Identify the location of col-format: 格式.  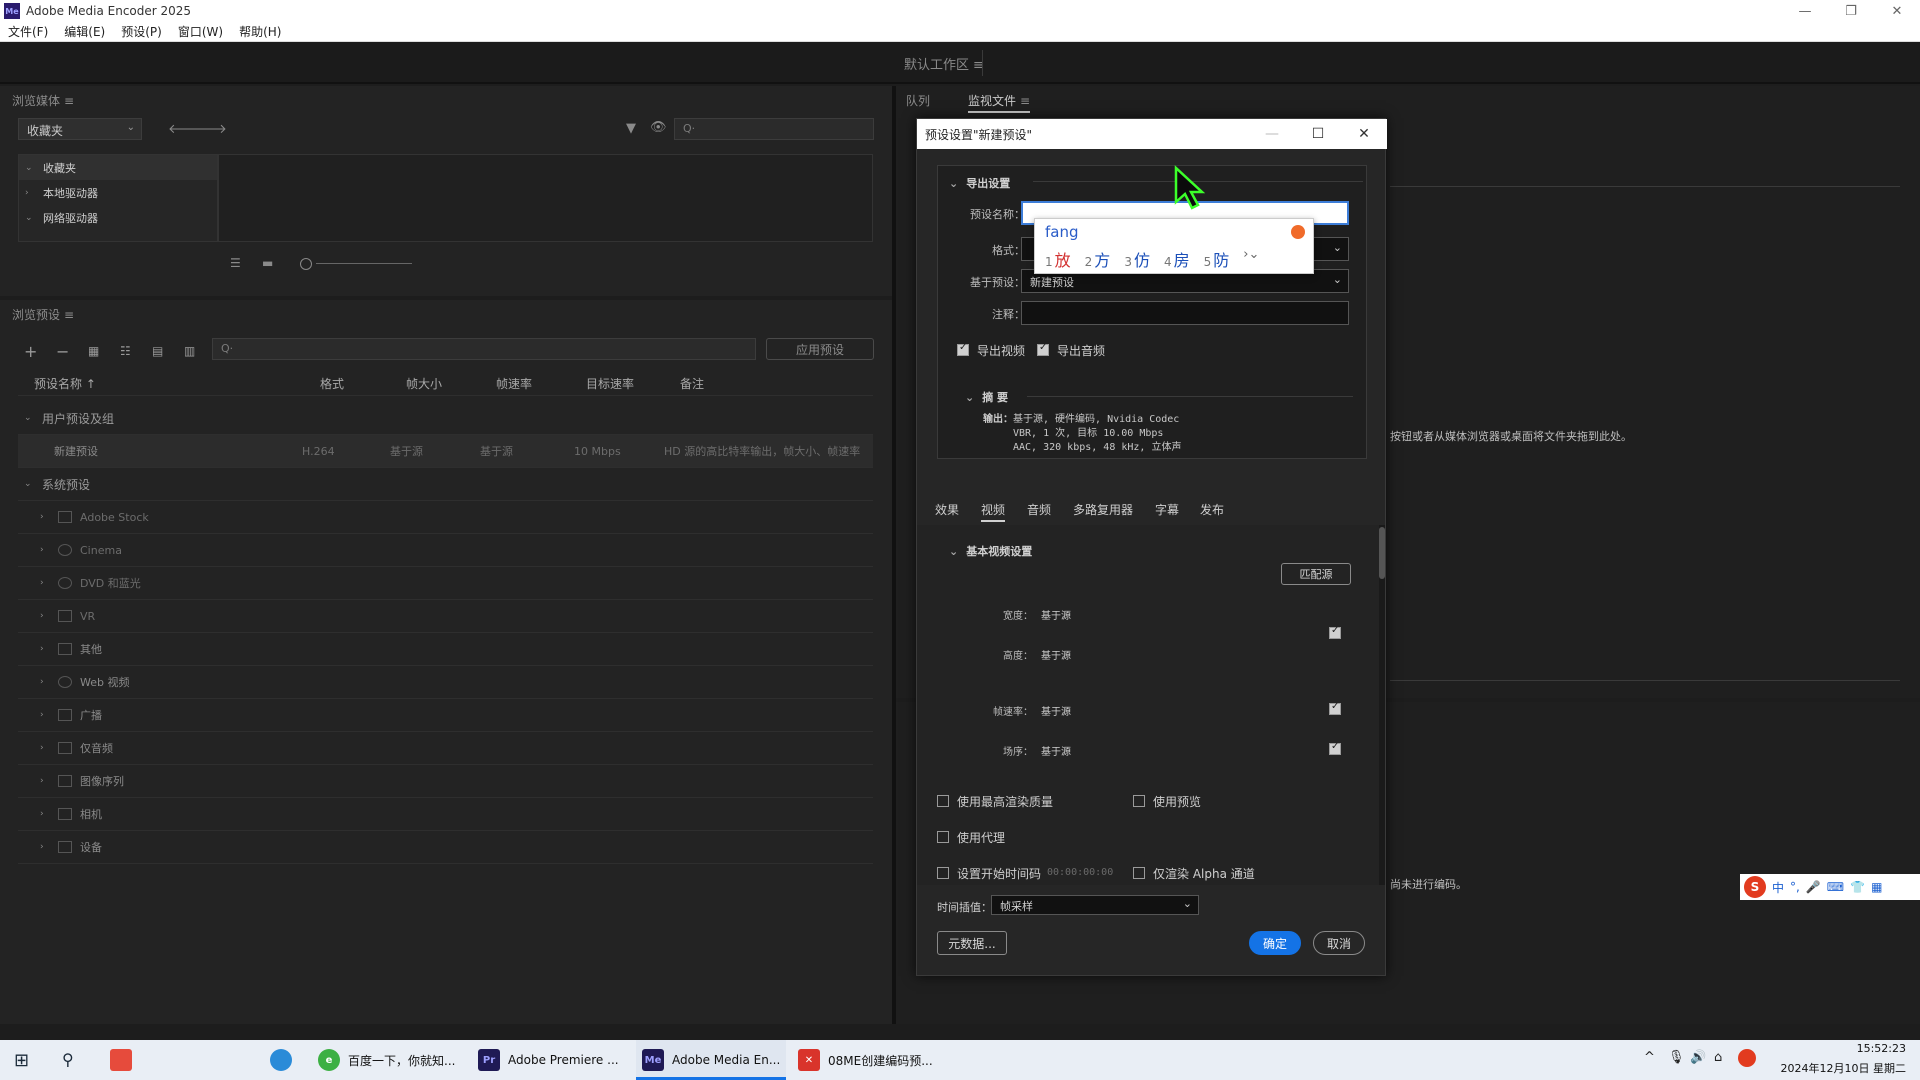
(332, 383).